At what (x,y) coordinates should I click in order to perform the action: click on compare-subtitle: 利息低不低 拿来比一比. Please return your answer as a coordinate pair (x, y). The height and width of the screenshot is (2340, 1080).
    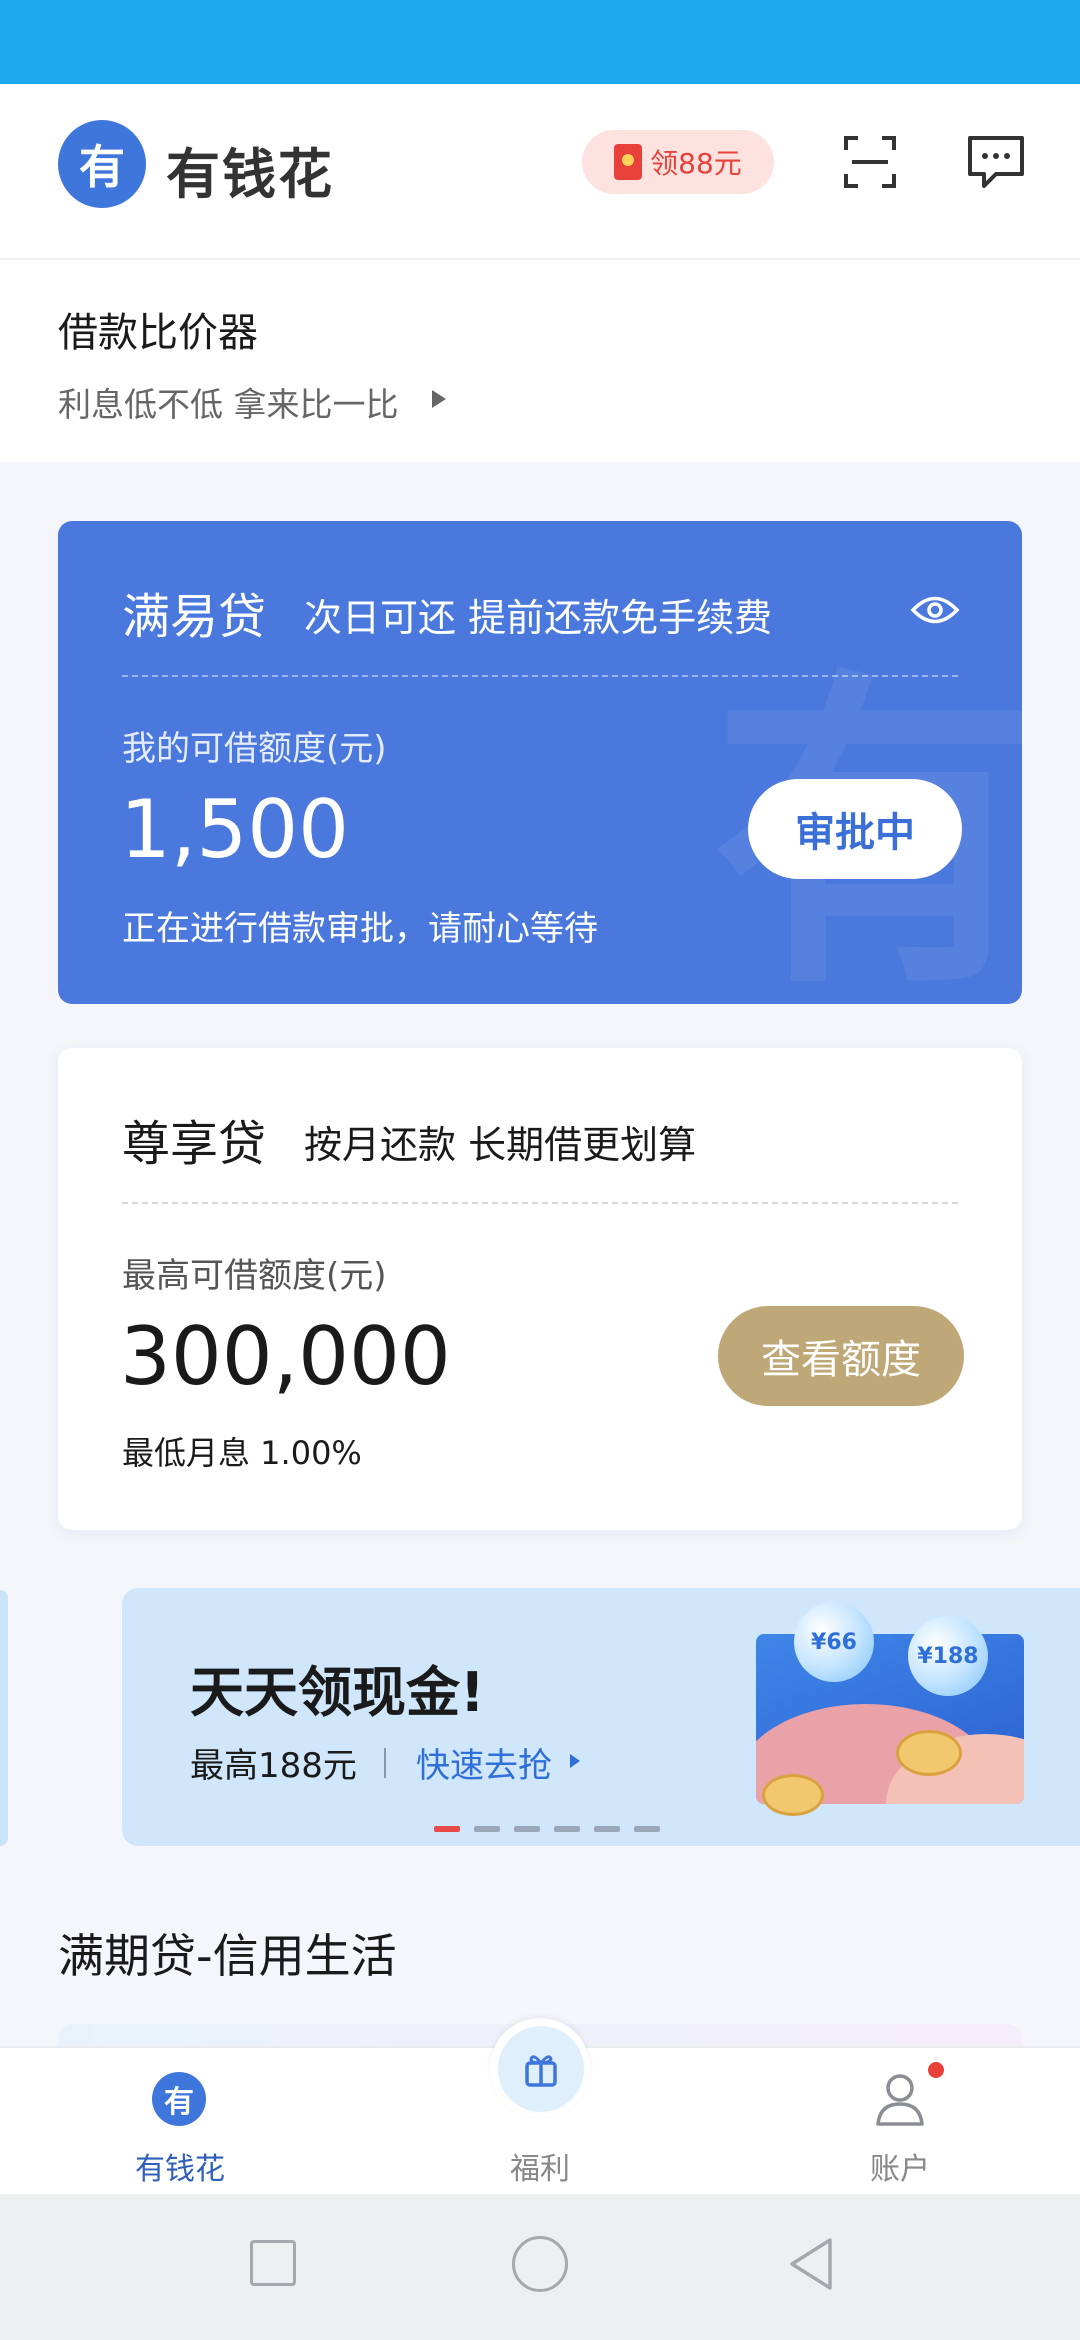
    Looking at the image, I should click on (228, 404).